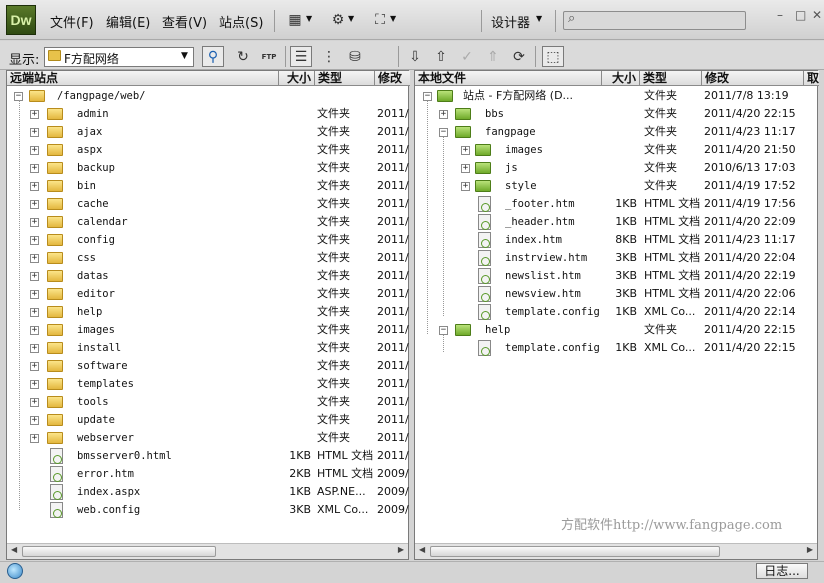  Describe the element at coordinates (510, 21) in the screenshot. I see `workspace-switcher: 设计器` at that location.